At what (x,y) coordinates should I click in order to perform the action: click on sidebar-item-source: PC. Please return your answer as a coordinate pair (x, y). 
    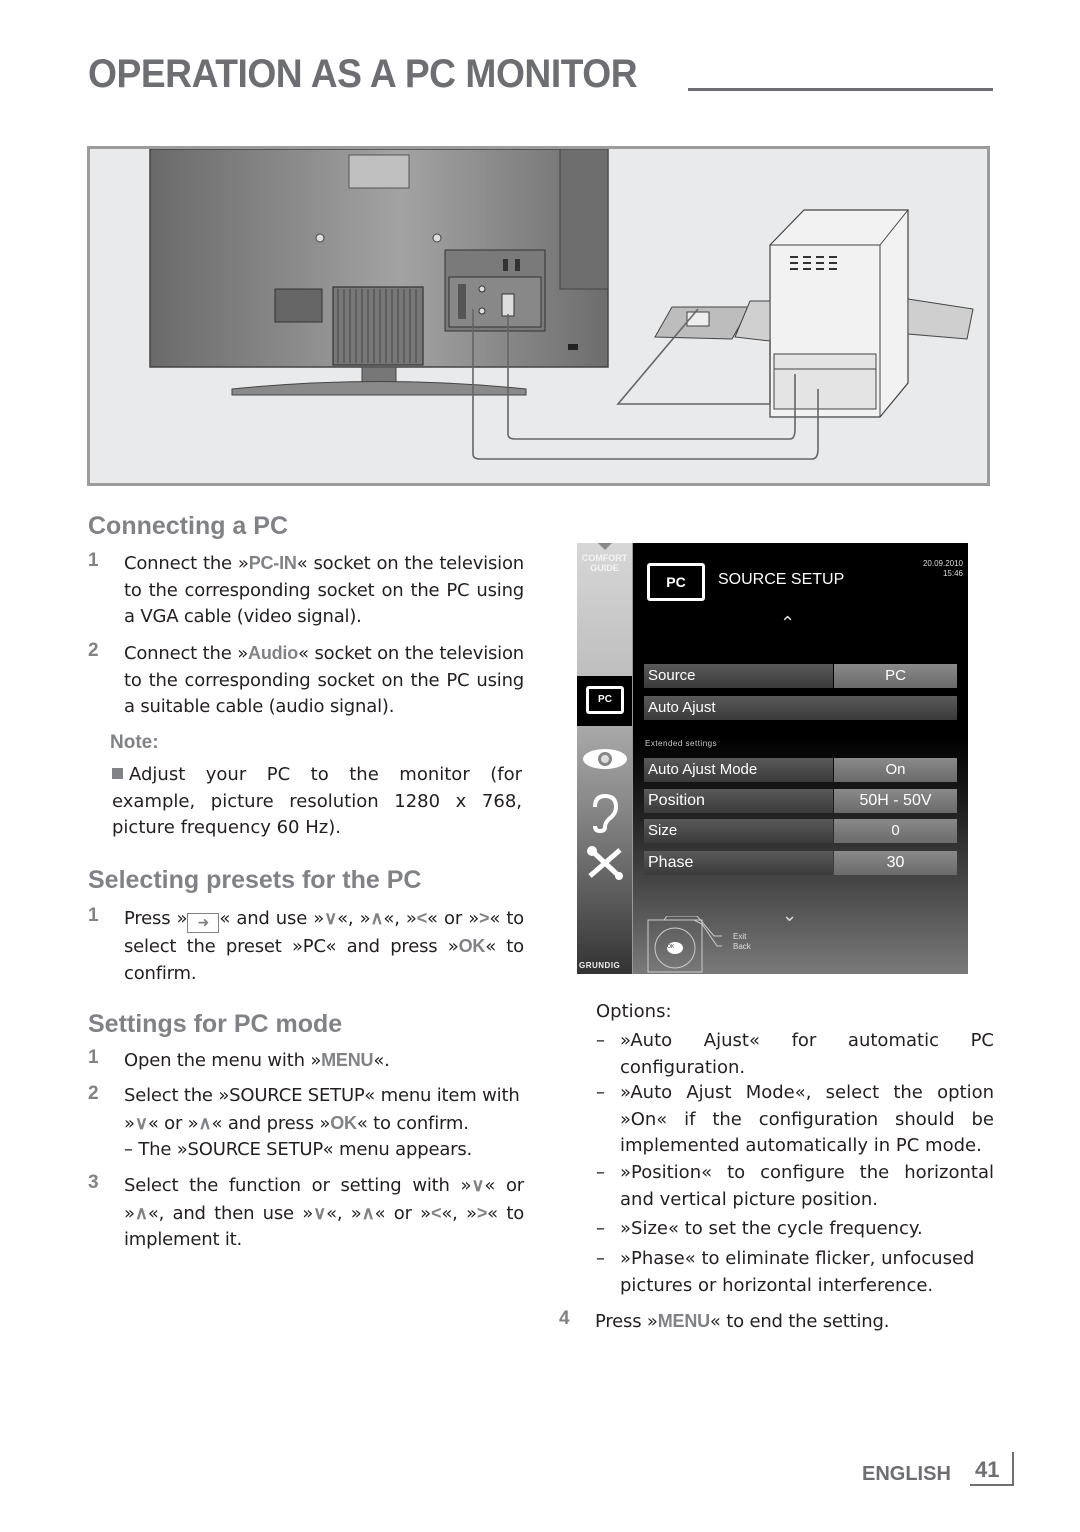
    Looking at the image, I should click on (604, 701).